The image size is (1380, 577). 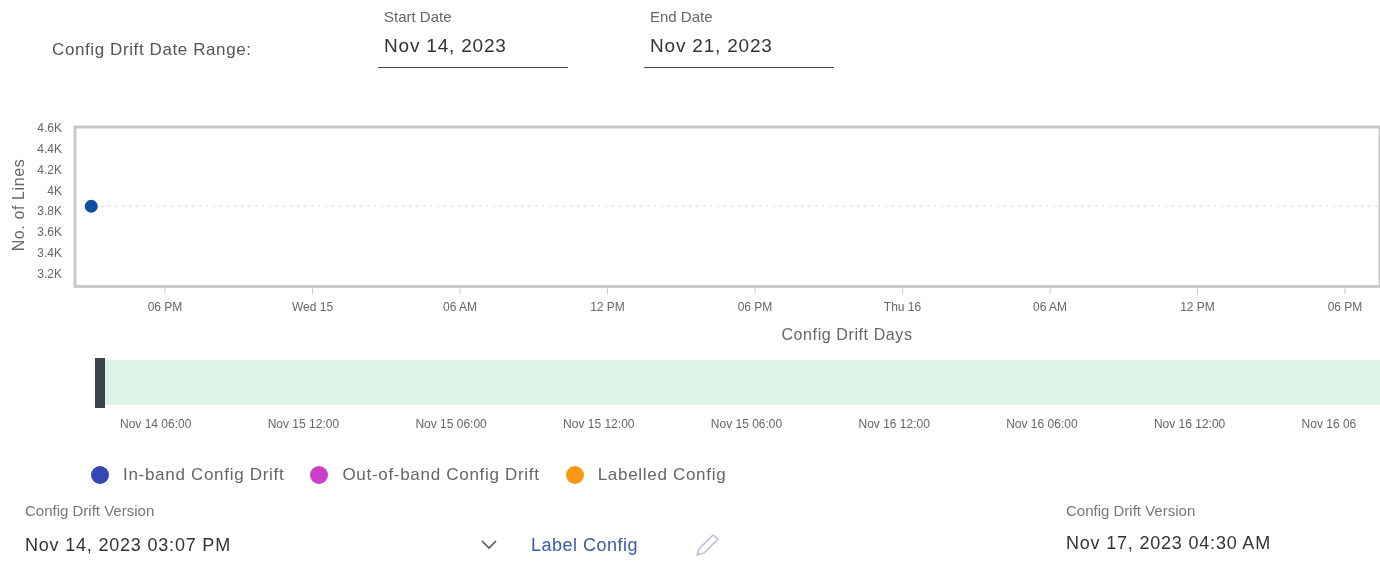 What do you see at coordinates (152, 50) in the screenshot?
I see `date-range-label: Config Drift Date Range:` at bounding box center [152, 50].